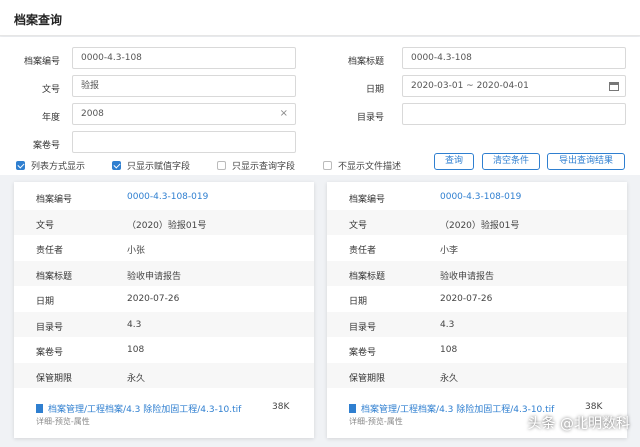 Image resolution: width=640 pixels, height=447 pixels. I want to click on doc-no-input: 验报, so click(184, 86).